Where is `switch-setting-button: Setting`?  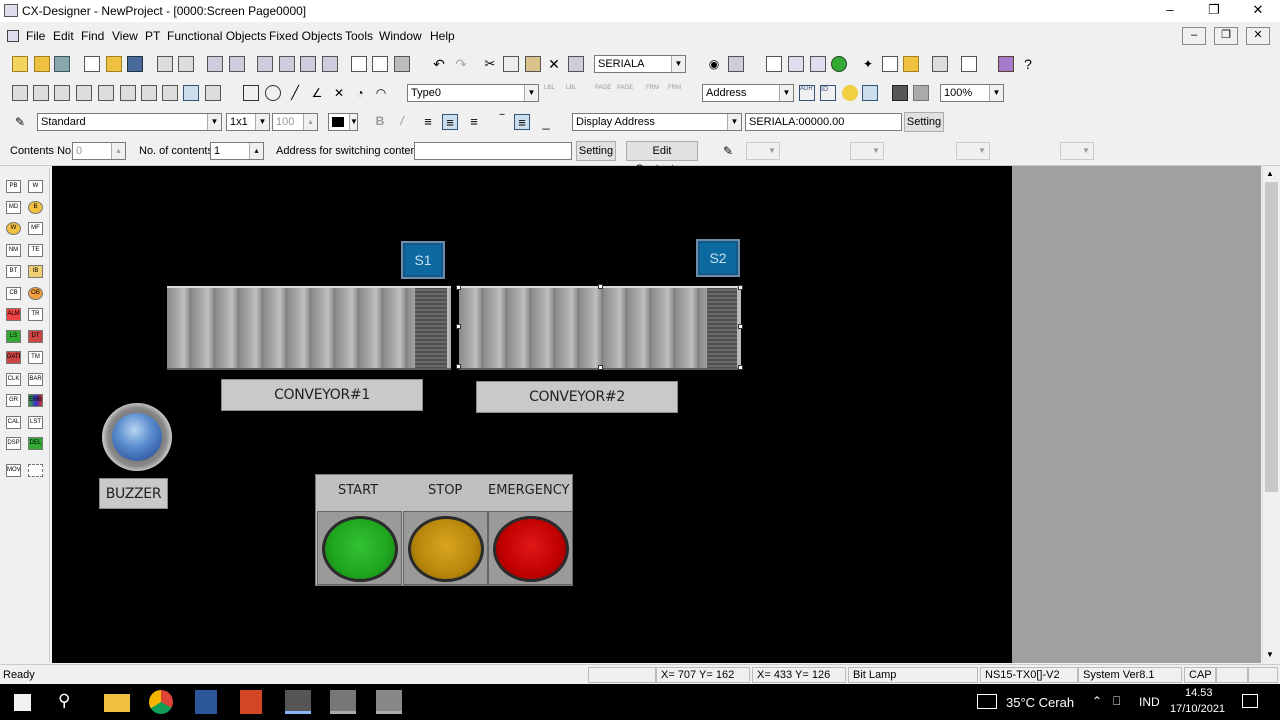
switch-setting-button: Setting is located at coordinates (596, 151).